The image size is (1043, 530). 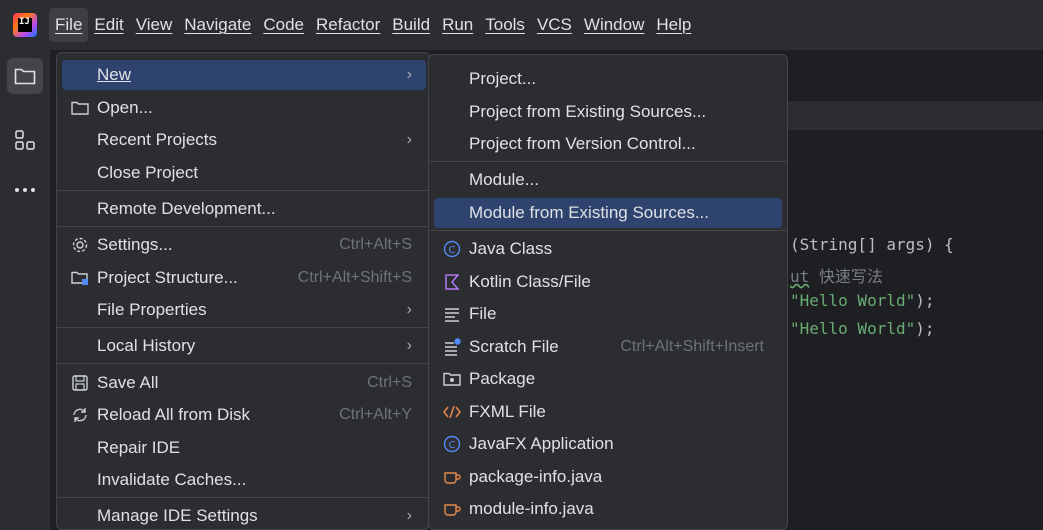 What do you see at coordinates (244, 173) in the screenshot?
I see `file-menu-close-project: Close Project` at bounding box center [244, 173].